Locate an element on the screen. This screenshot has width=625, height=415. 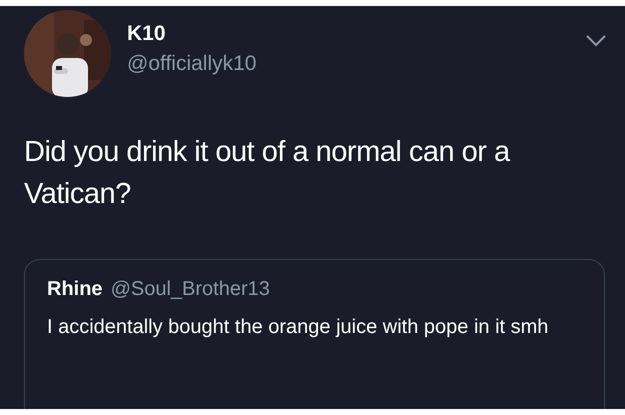
author-handle: @officiallyk10 is located at coordinates (191, 64).